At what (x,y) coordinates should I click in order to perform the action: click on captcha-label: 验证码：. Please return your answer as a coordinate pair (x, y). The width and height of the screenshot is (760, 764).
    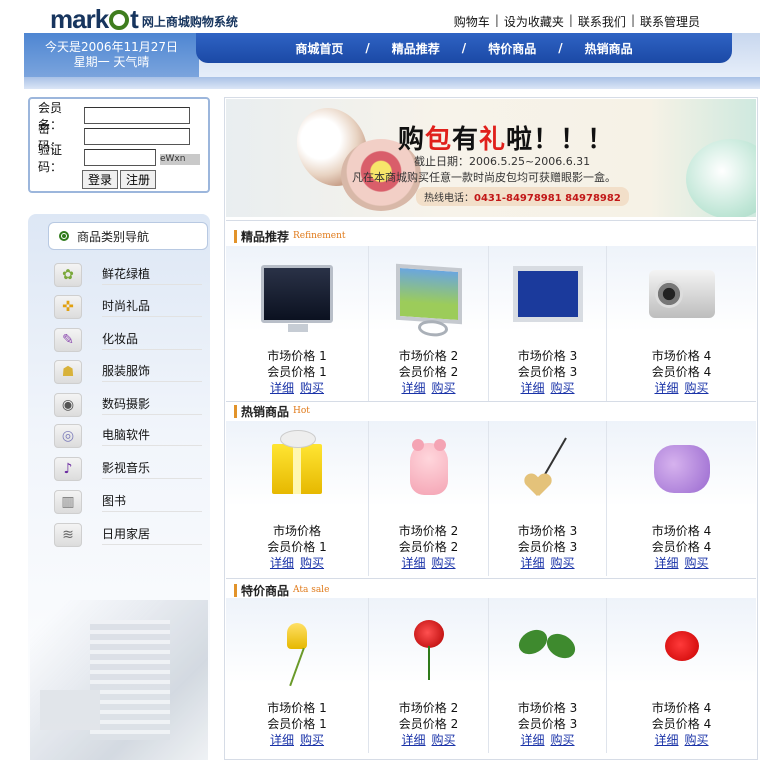
    Looking at the image, I should click on (50, 158).